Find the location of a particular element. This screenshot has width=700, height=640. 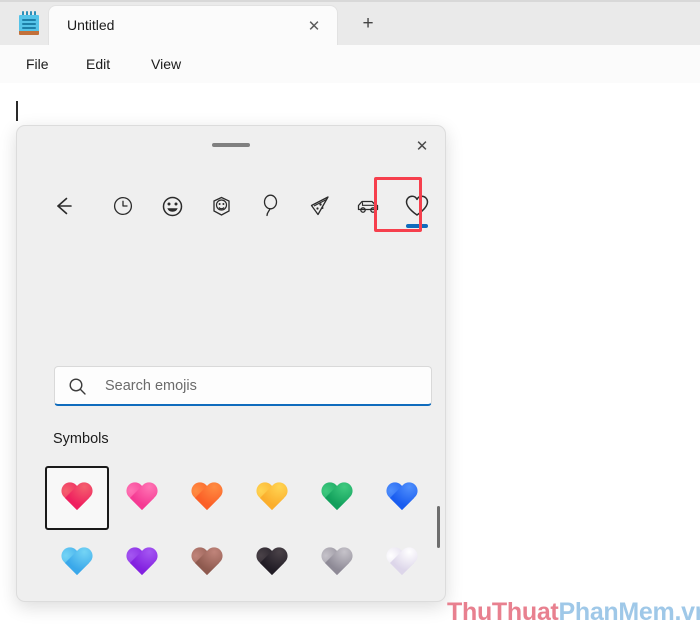

emoji-red-heart is located at coordinates (77, 498).